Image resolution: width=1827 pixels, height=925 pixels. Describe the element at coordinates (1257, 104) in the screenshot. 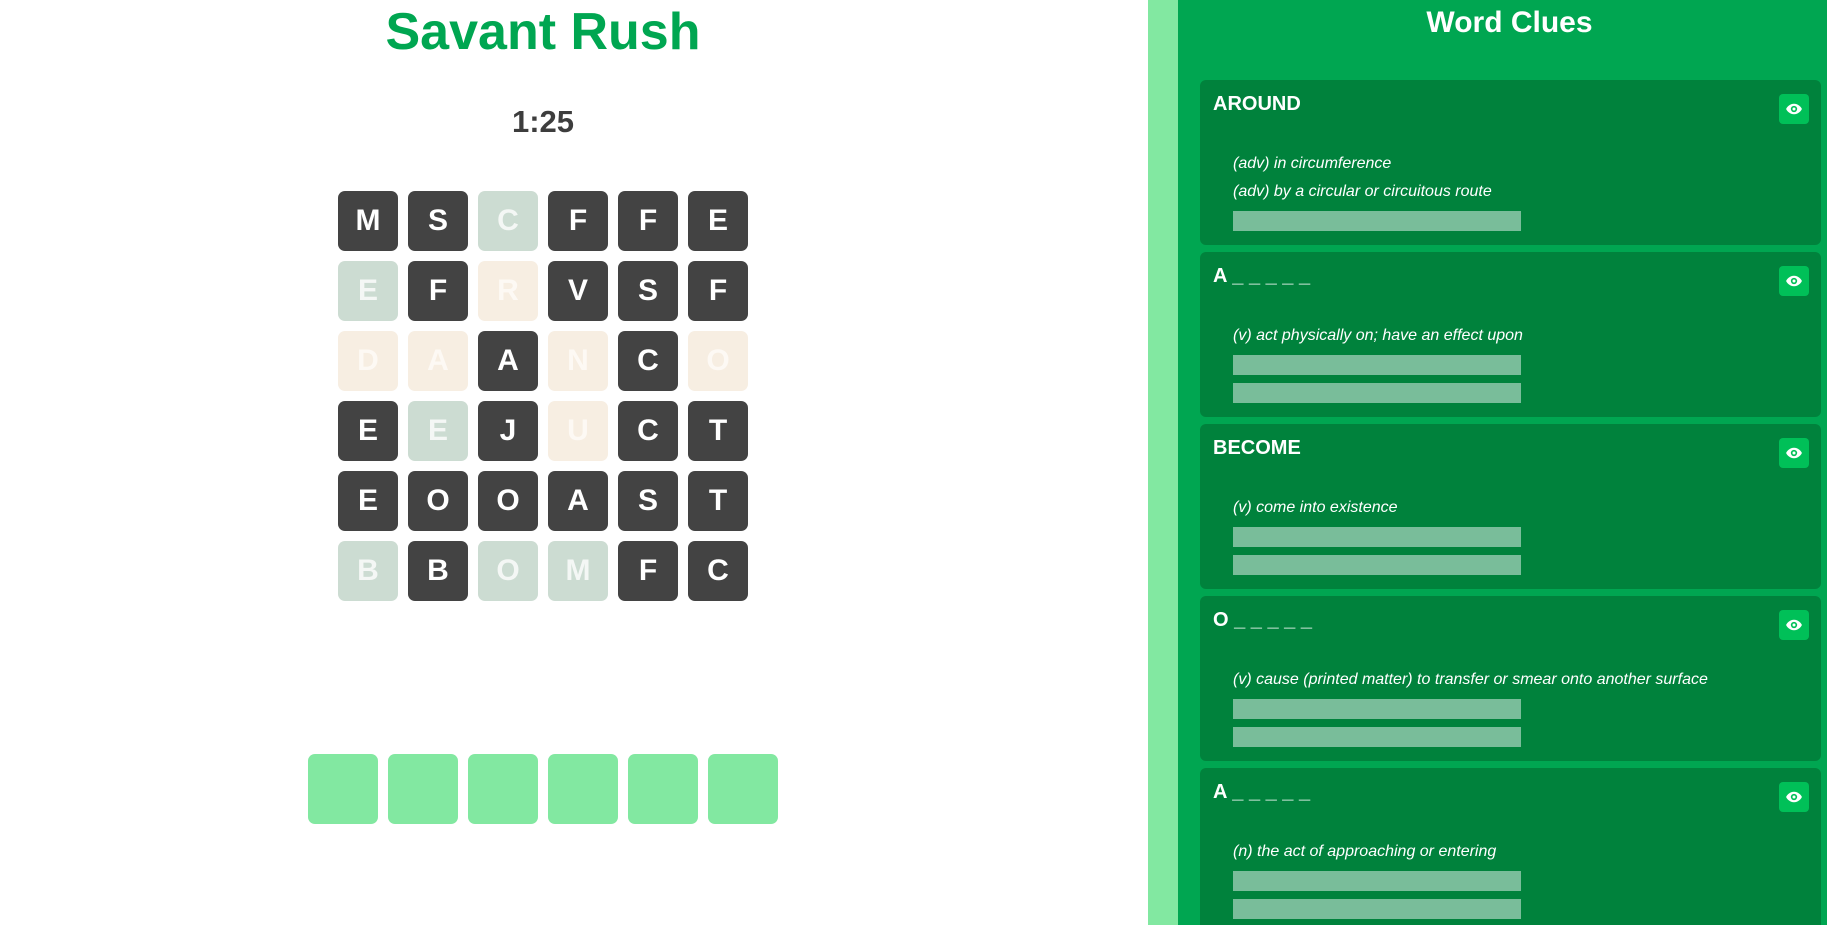

I see `clue-word: AROUND` at that location.